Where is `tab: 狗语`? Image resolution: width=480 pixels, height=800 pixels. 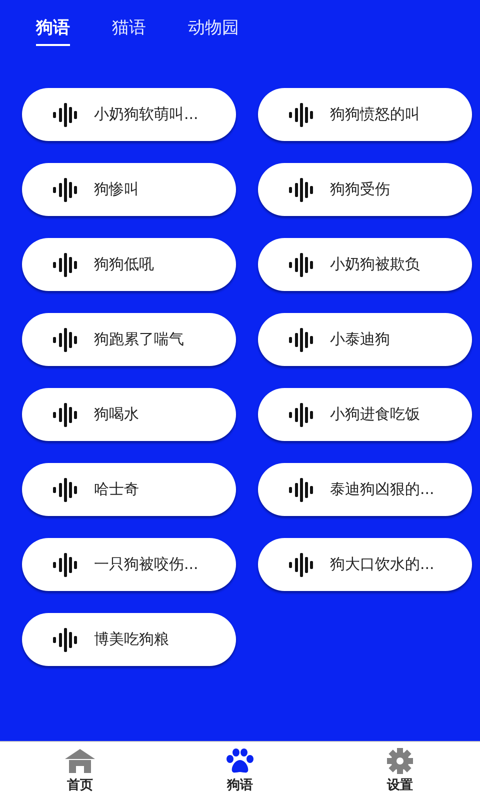 tab: 狗语 is located at coordinates (53, 31).